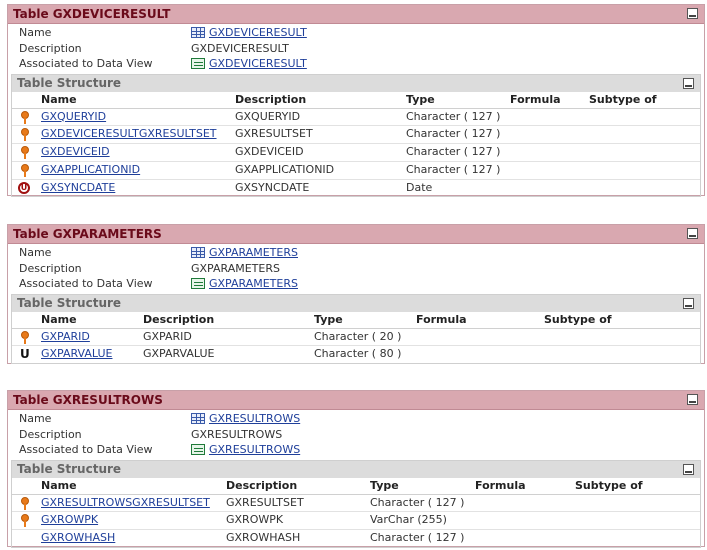 Image resolution: width=707 pixels, height=550 pixels. Describe the element at coordinates (269, 152) in the screenshot. I see `attribute-description: GXDEVICEID` at that location.